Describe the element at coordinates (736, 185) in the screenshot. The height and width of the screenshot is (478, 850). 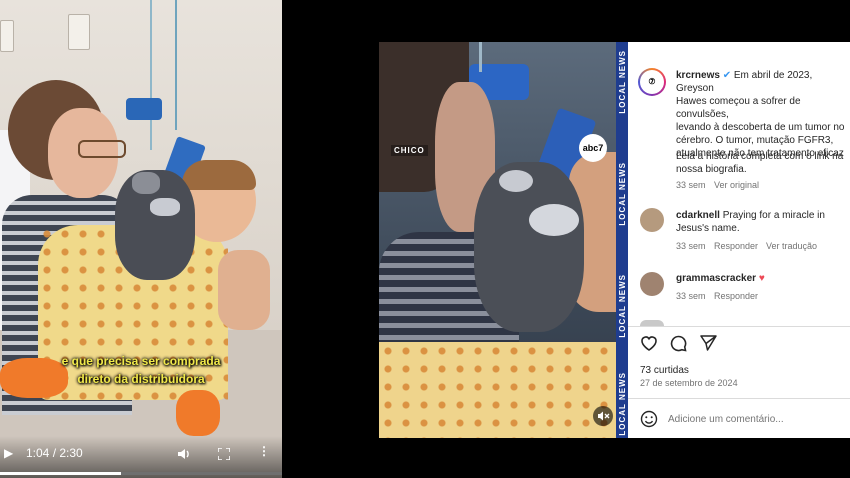
I see `see-original-link: Ver original` at that location.